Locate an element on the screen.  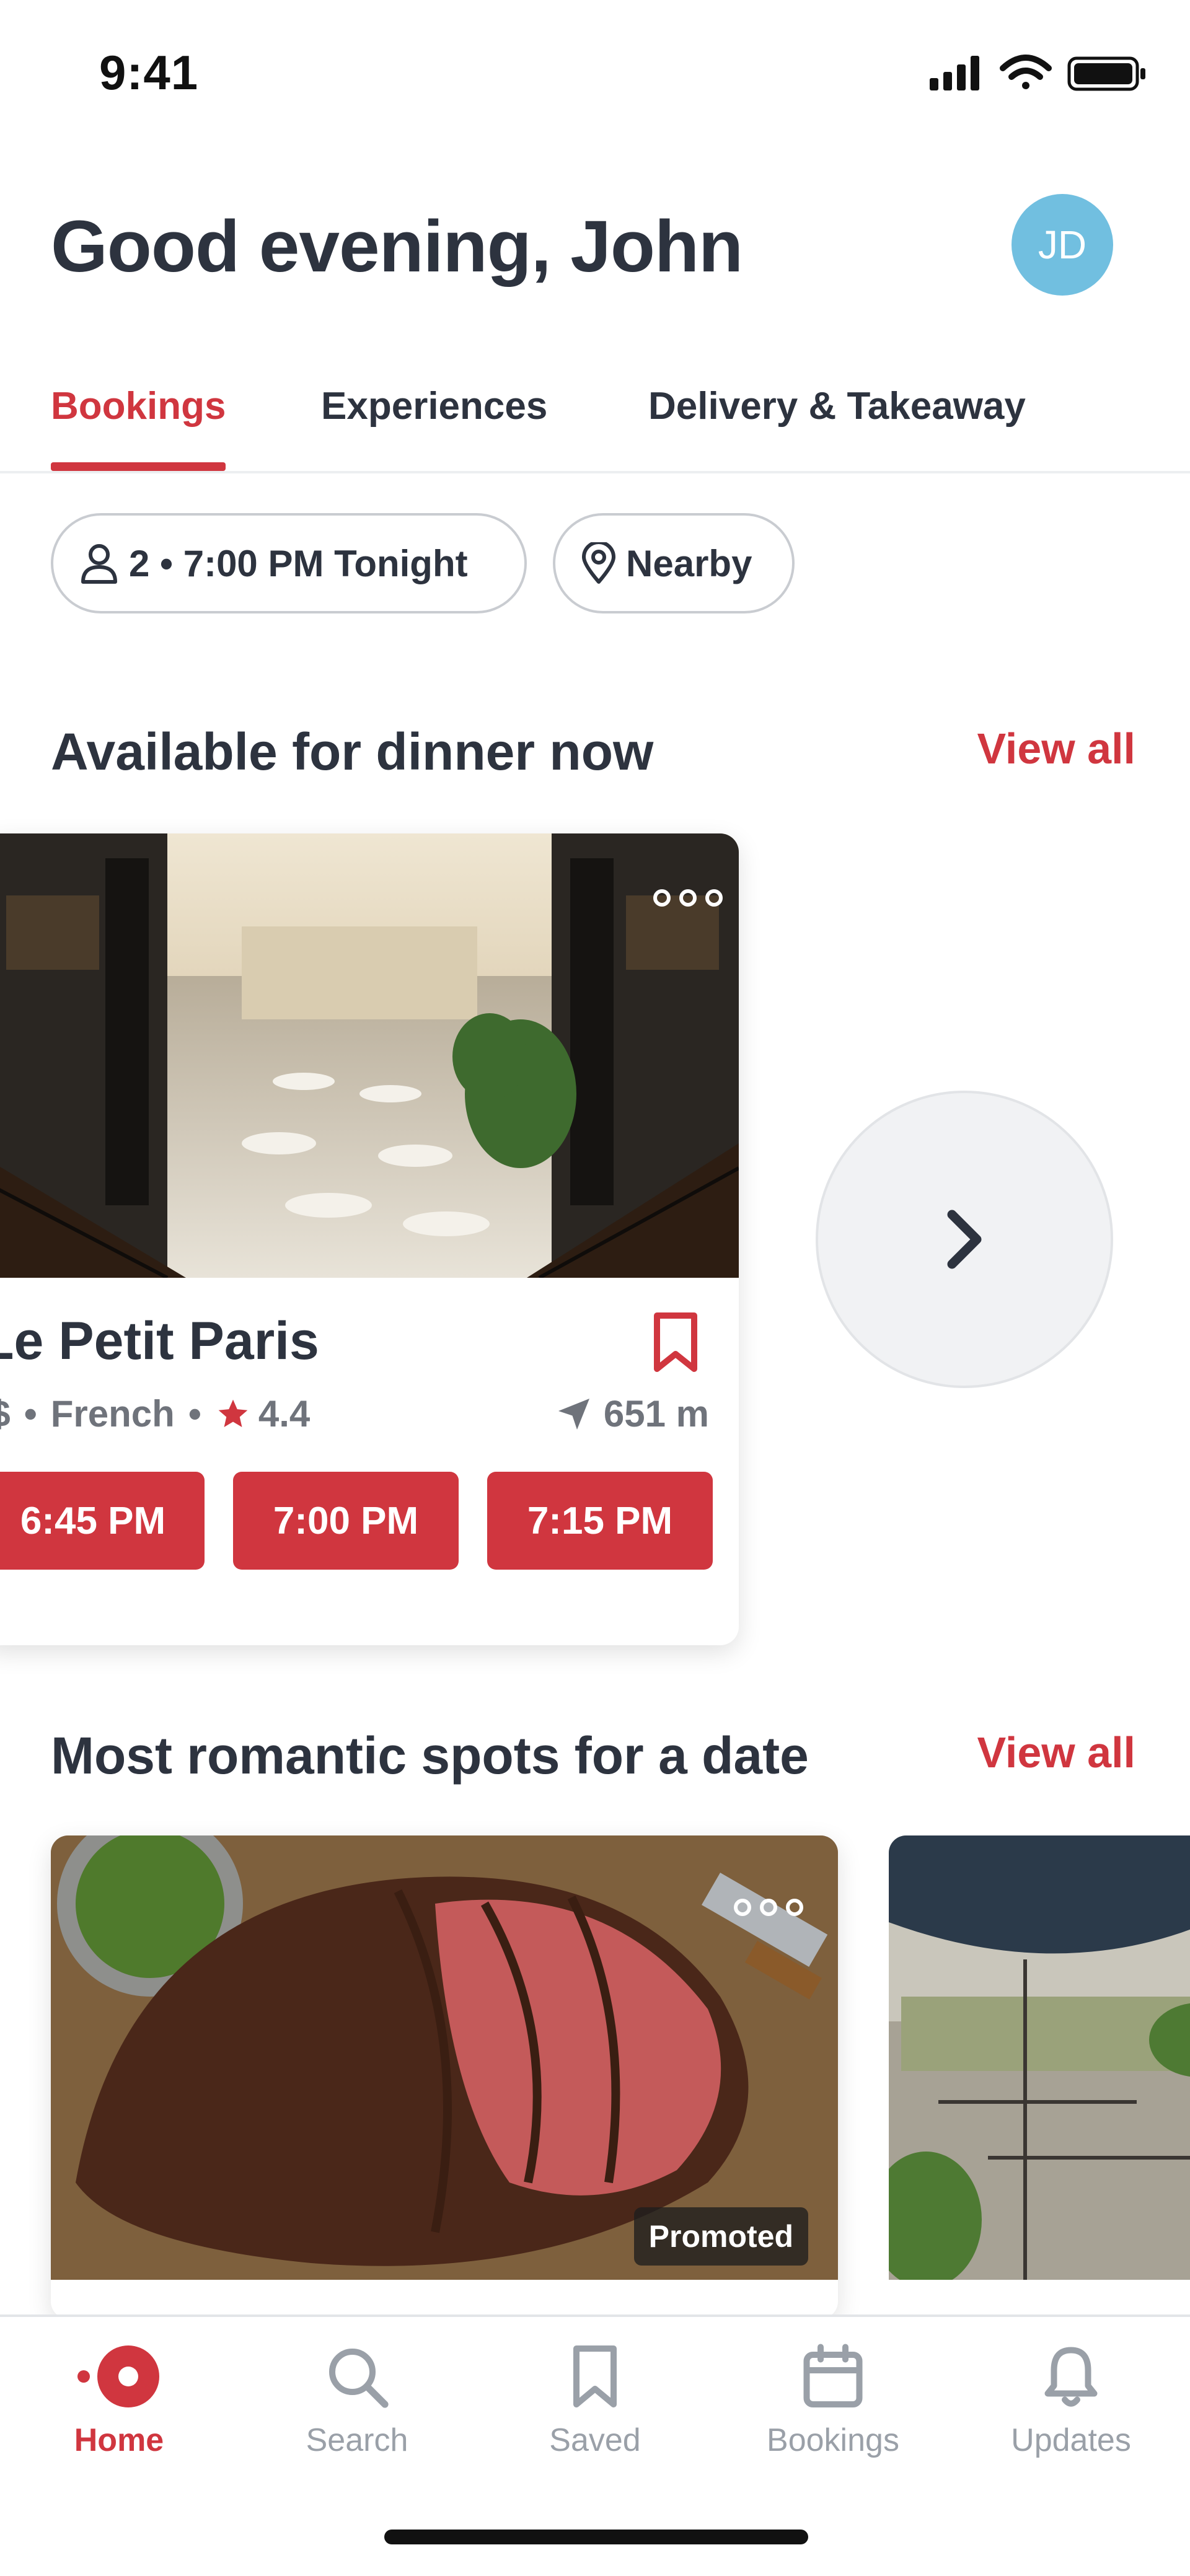
nav-search: Search is located at coordinates (357, 2400).